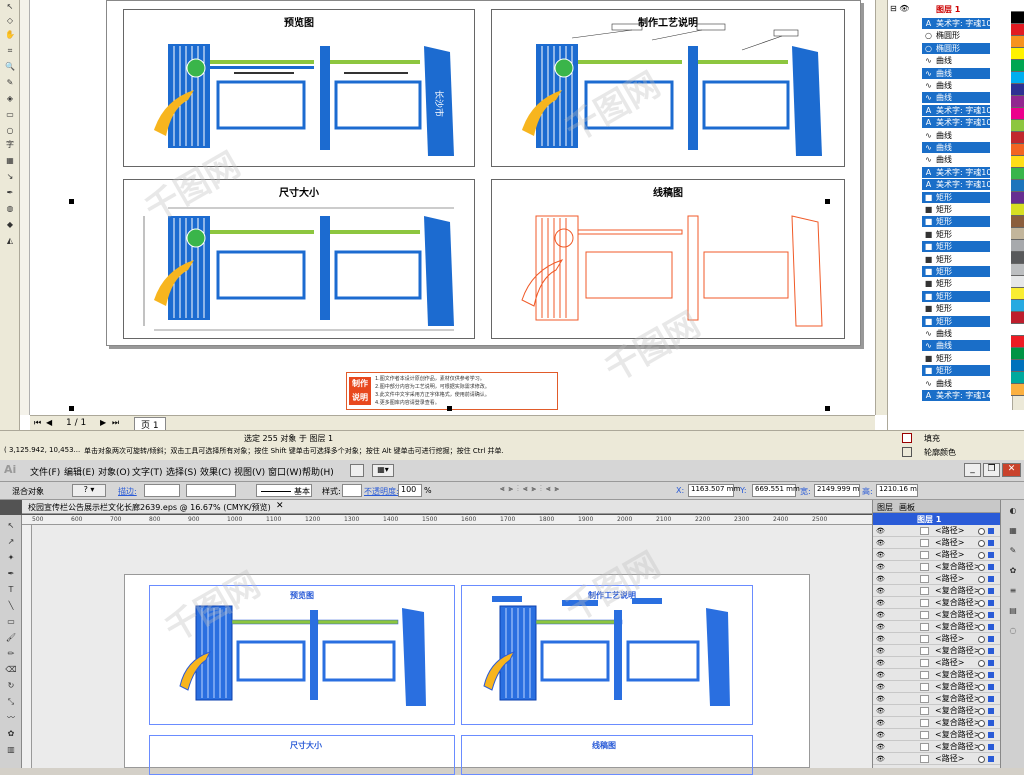  What do you see at coordinates (1011, 470) in the screenshot?
I see `close-button: ✕` at bounding box center [1011, 470].